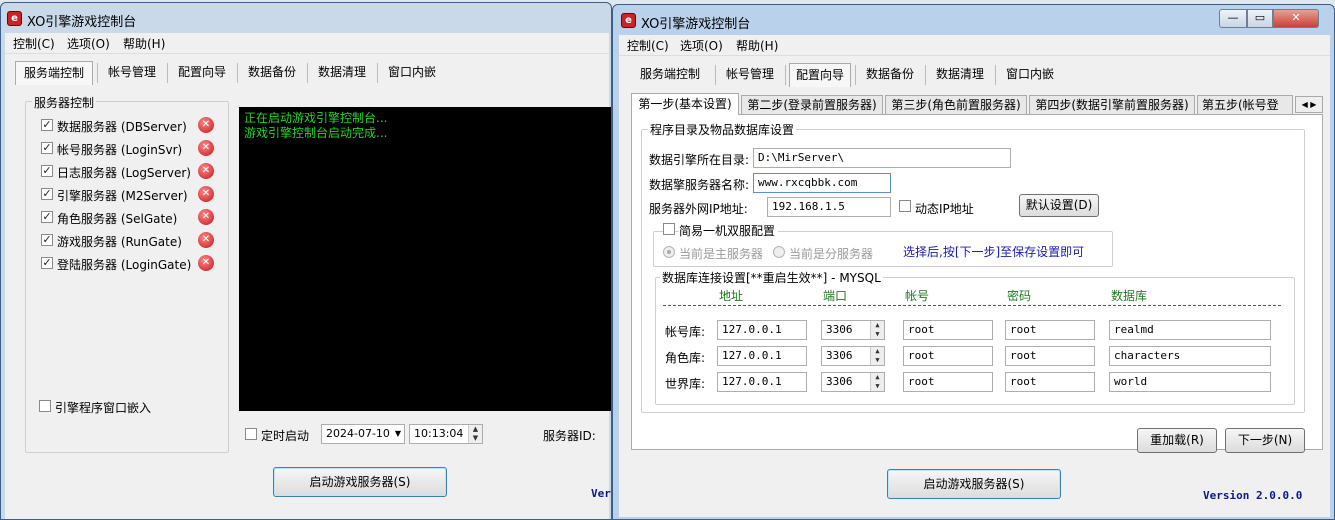 Image resolution: width=1335 pixels, height=520 pixels. Describe the element at coordinates (122, 196) in the screenshot. I see `server-label-m2: 引擎服务器 (M2Server)` at that location.